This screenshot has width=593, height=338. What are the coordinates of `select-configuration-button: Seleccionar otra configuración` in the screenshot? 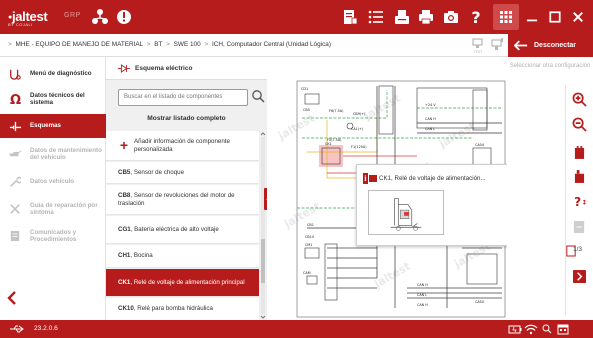 It's located at (550, 66).